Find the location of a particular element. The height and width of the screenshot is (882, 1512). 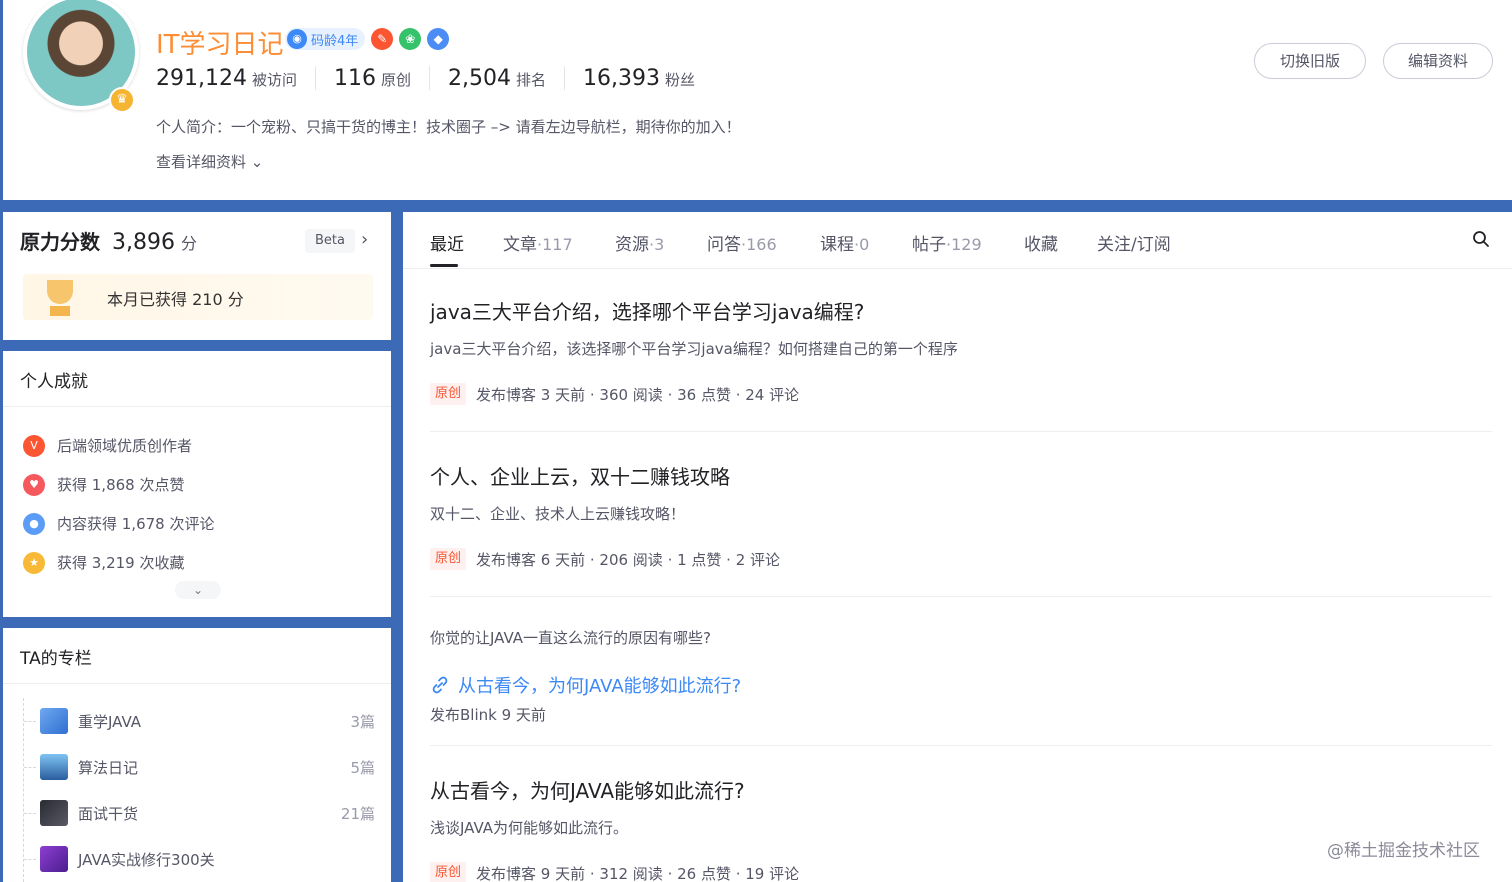

view-details-link: 查看详细资料 ⌄ is located at coordinates (209, 161).